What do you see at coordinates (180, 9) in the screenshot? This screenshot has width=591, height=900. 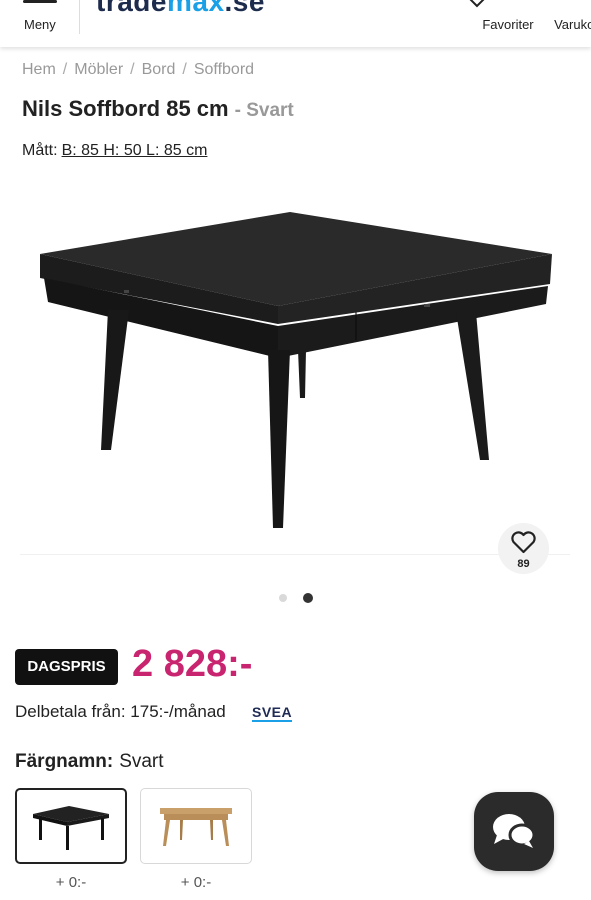 I see `site-logo: trademax.se` at bounding box center [180, 9].